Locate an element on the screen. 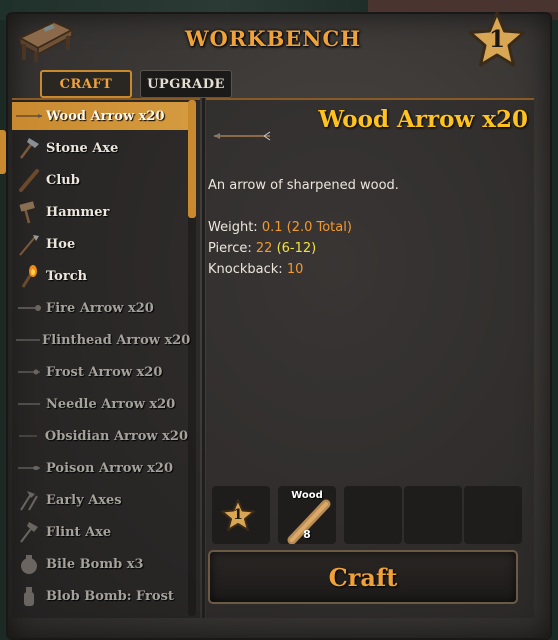 The height and width of the screenshot is (640, 558). stat-label: Knockback: is located at coordinates (245, 269).